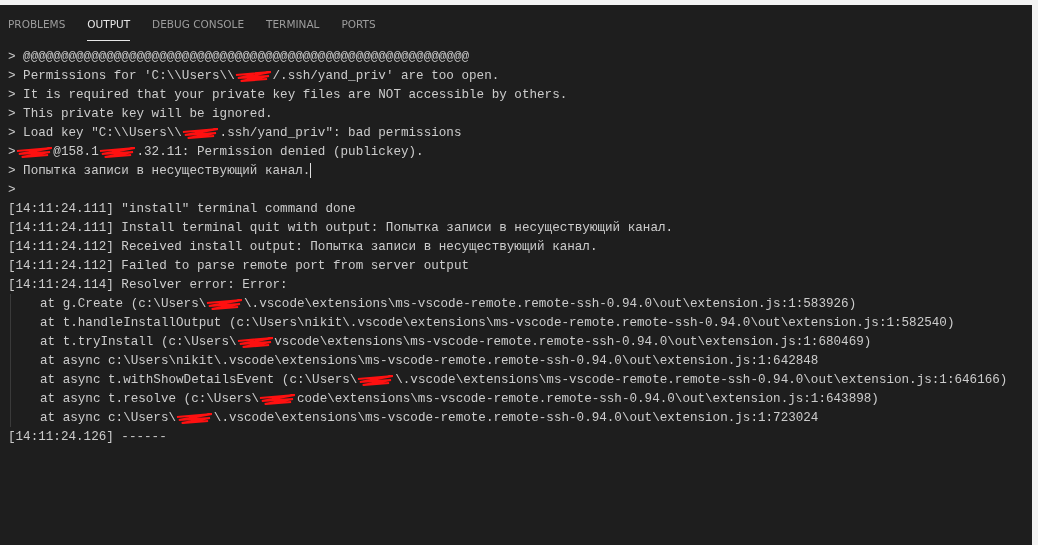 The height and width of the screenshot is (545, 1038). Describe the element at coordinates (198, 23) in the screenshot. I see `panel-tab: DEBUG CONSOLE` at that location.